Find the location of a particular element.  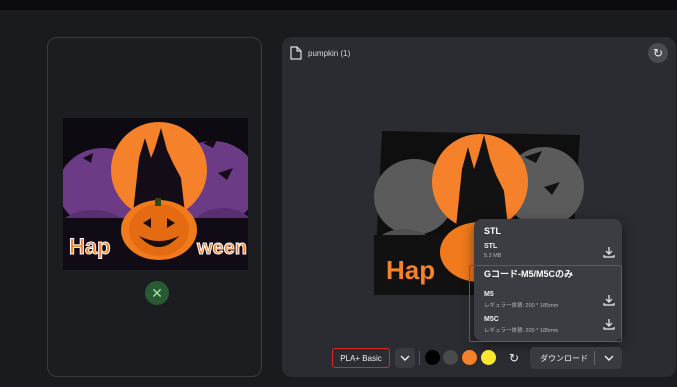

material-select-button: PLA+ Basic is located at coordinates (361, 358).